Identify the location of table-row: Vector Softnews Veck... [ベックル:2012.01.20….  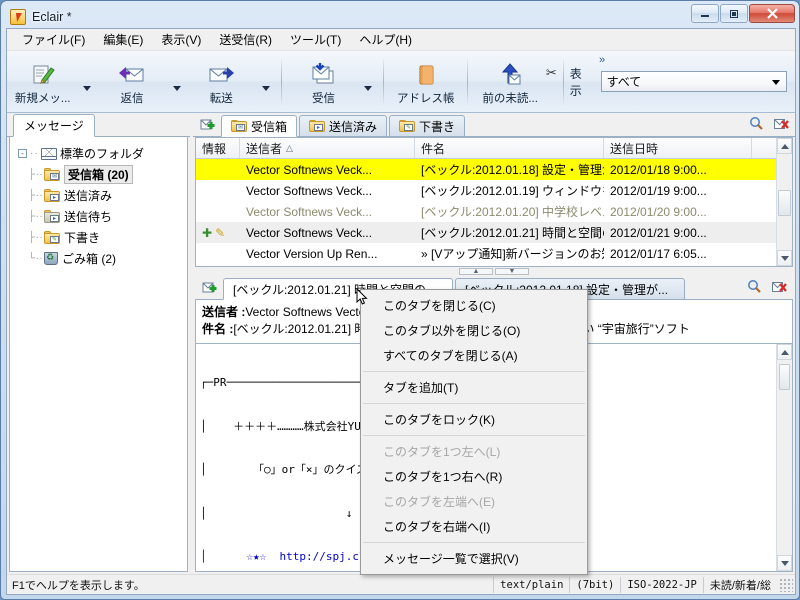
(494, 211).